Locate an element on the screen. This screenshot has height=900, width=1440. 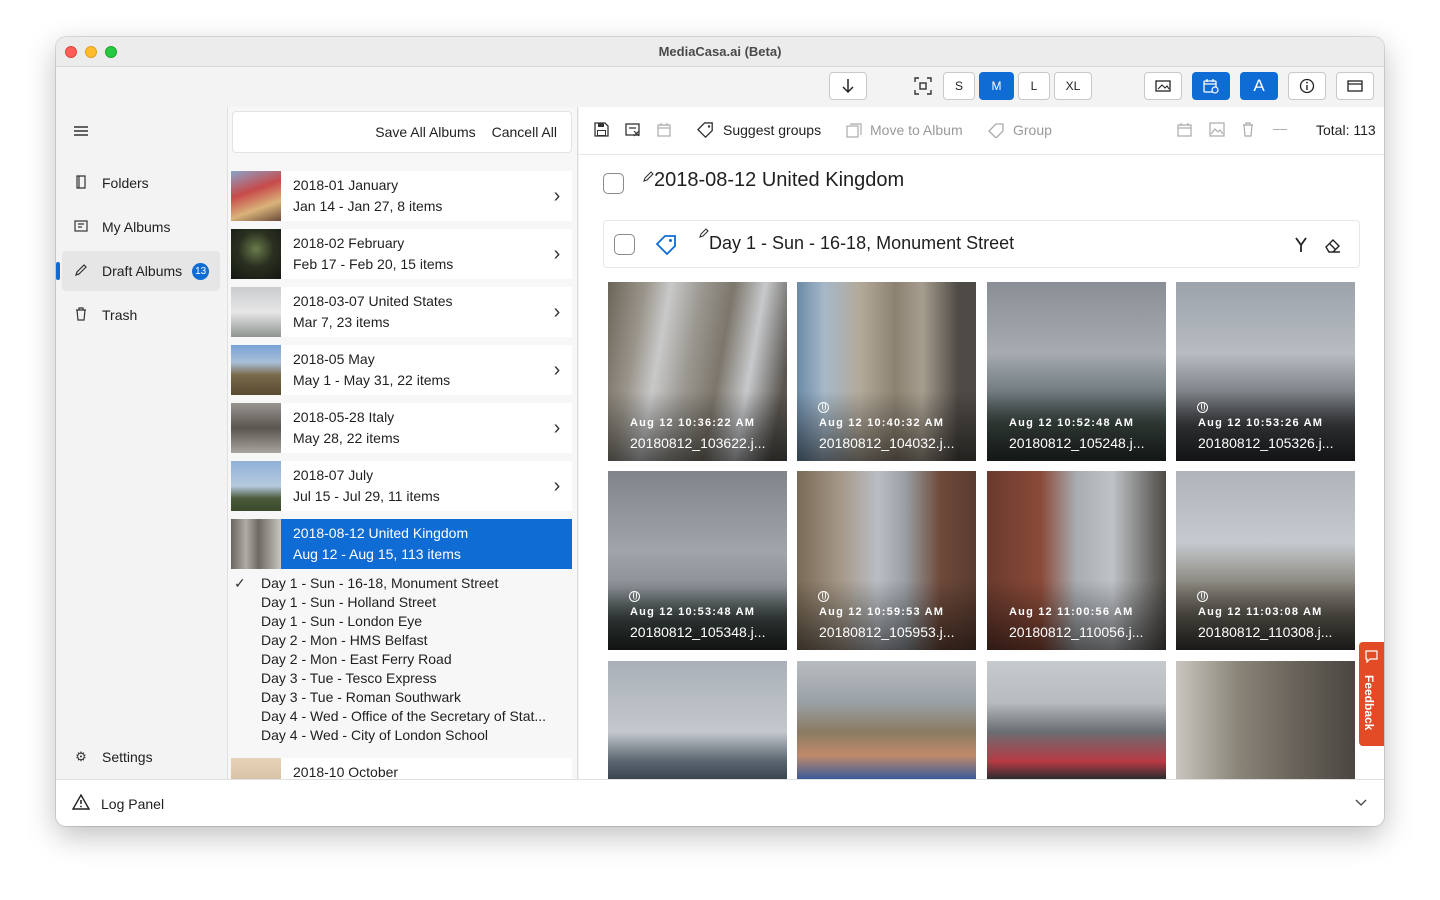
sidebar-item-settings: ⚙ Settings is located at coordinates (141, 757).